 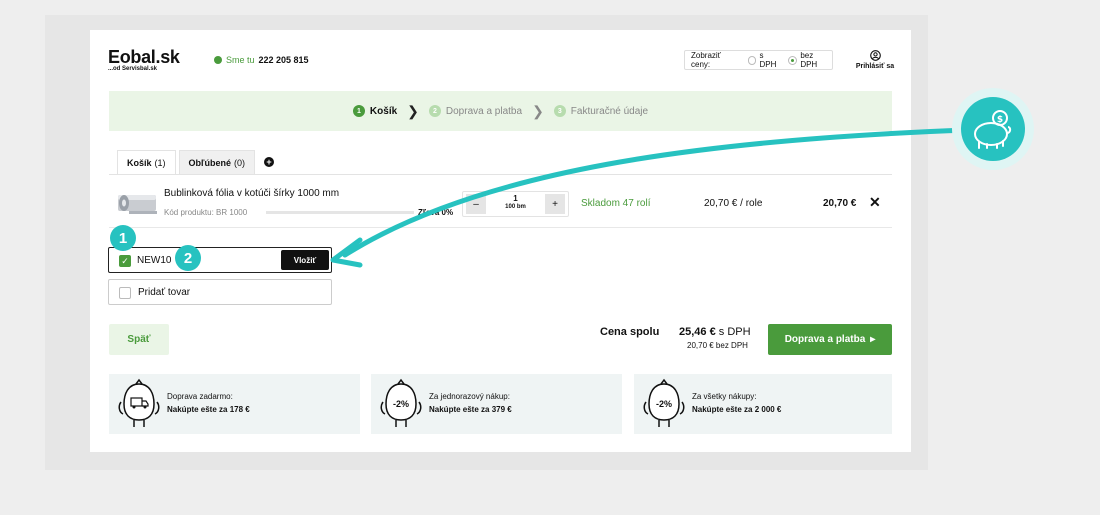 What do you see at coordinates (125, 293) in the screenshot?
I see `add-item-checkbox` at bounding box center [125, 293].